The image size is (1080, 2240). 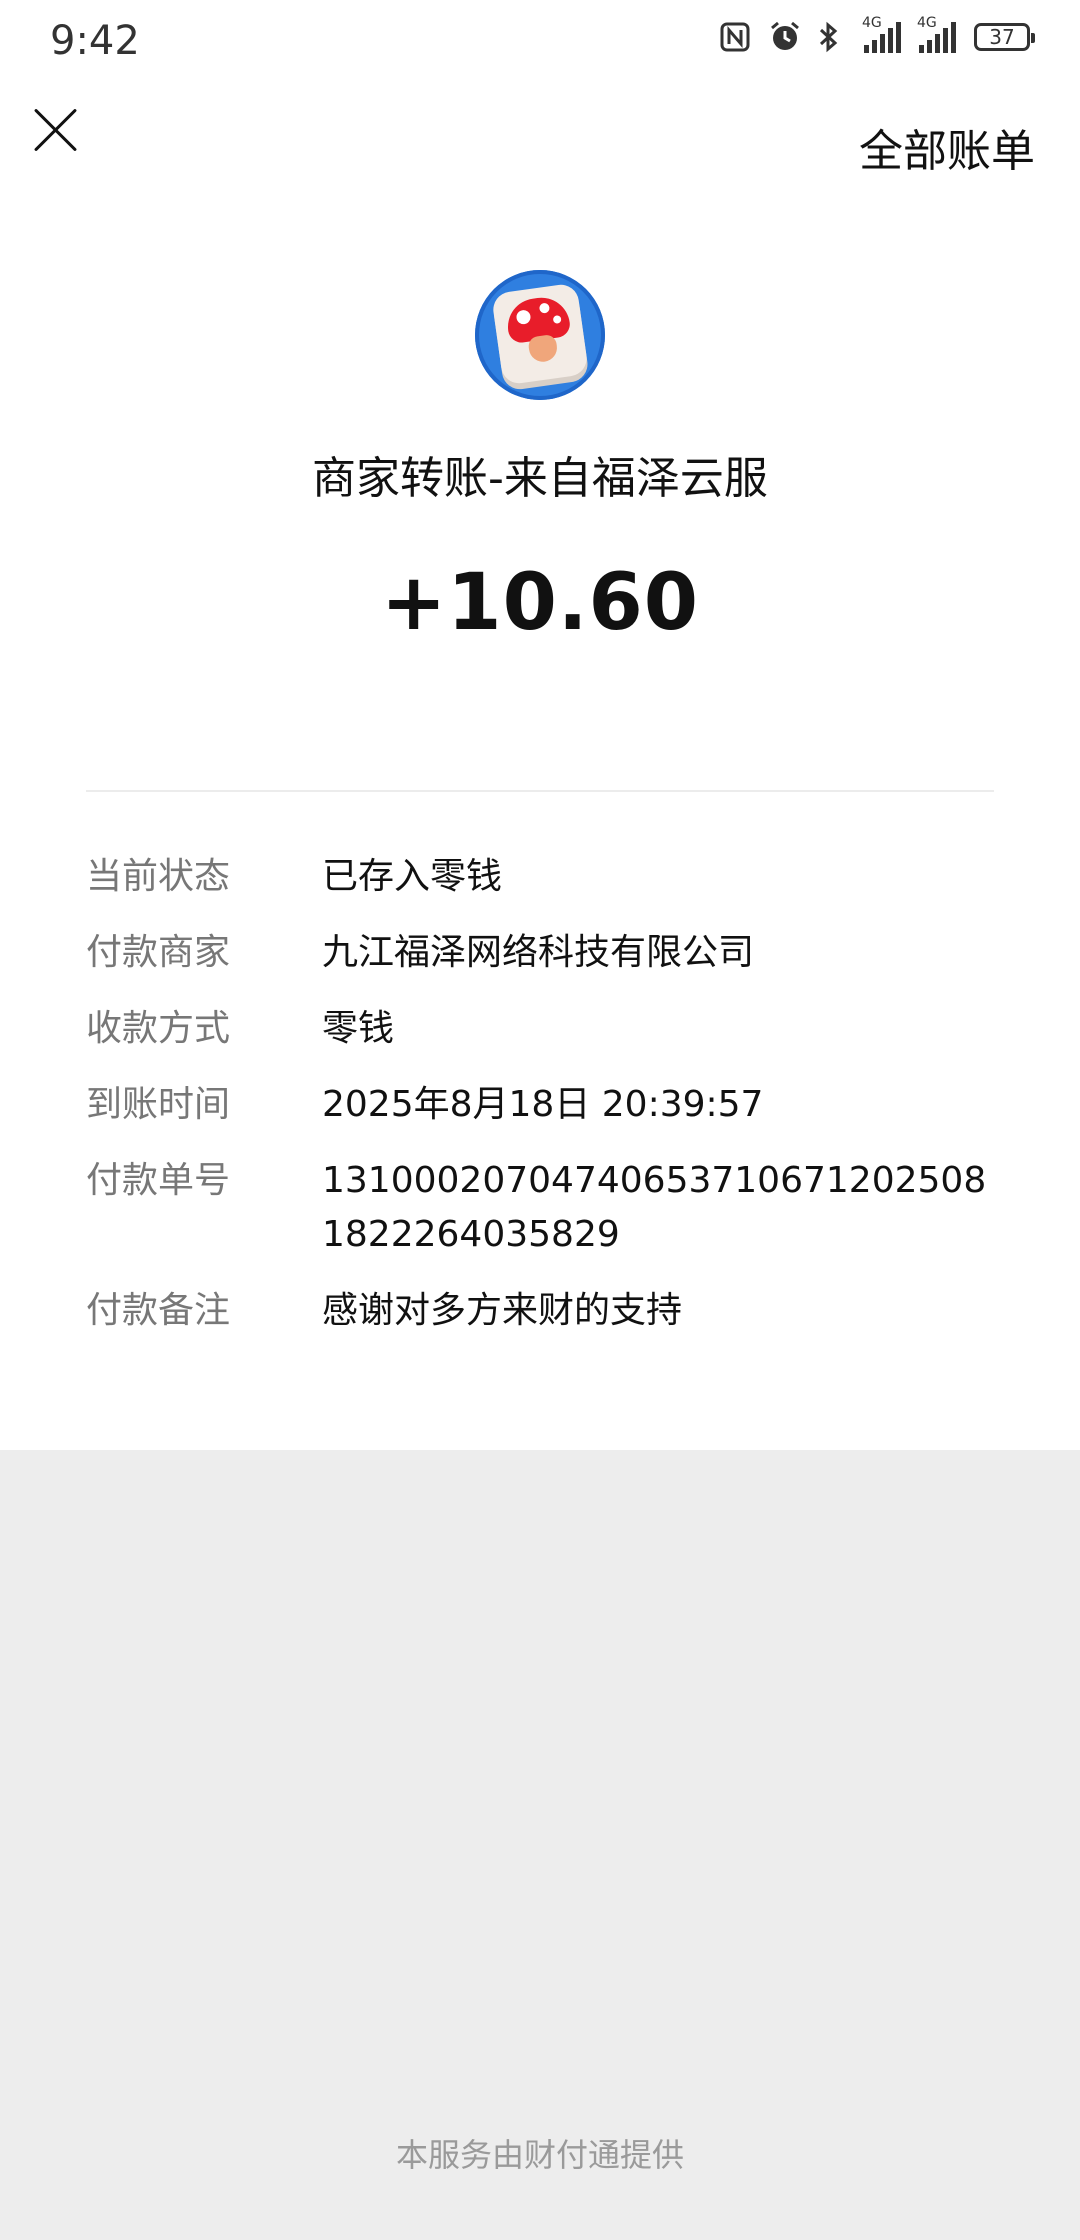 I want to click on detail-row-status: 当前状态 已存入零钱, so click(x=546, y=877).